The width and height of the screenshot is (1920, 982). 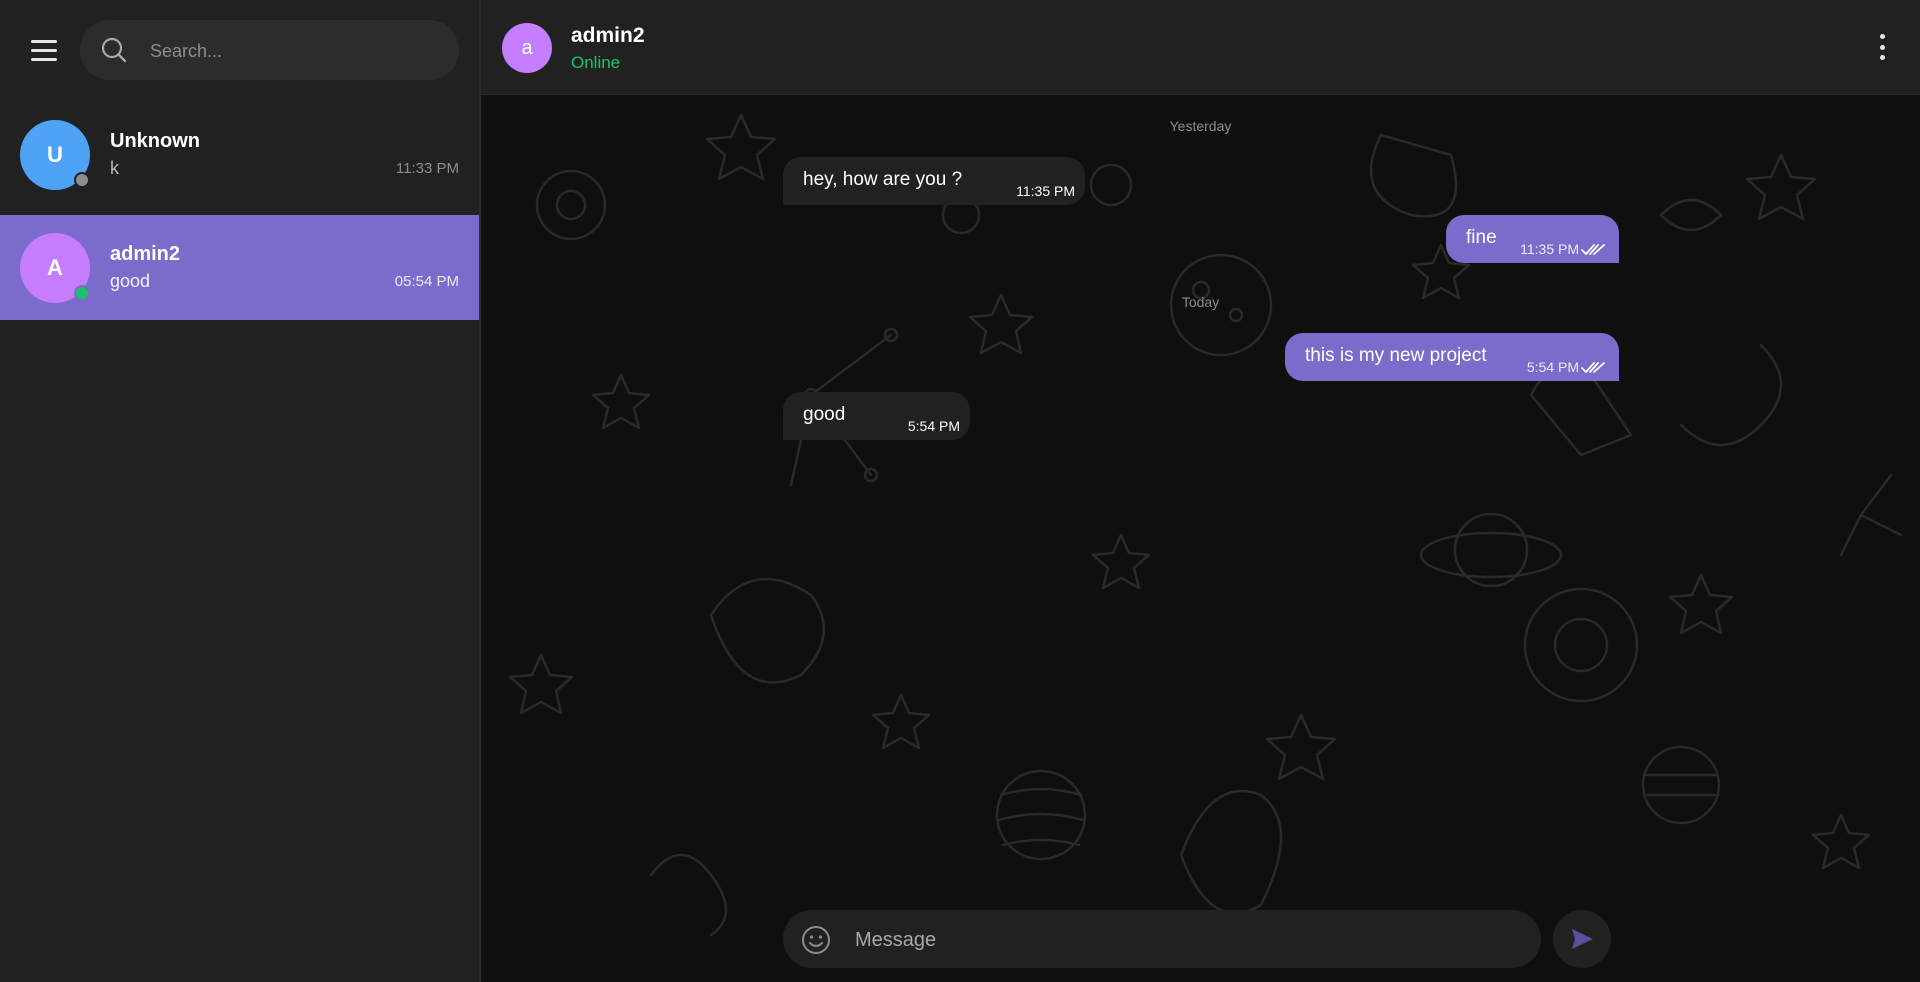 What do you see at coordinates (145, 254) in the screenshot?
I see `chat-name: admin2` at bounding box center [145, 254].